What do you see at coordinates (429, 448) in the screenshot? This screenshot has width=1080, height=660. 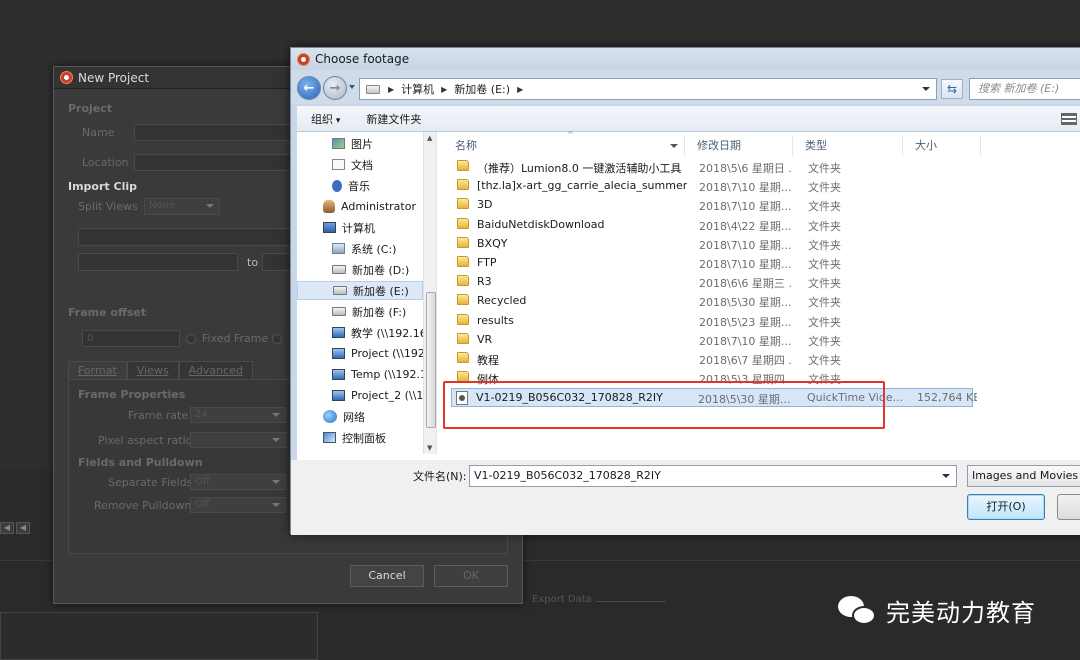 I see `scroll-down-icon: ▼` at bounding box center [429, 448].